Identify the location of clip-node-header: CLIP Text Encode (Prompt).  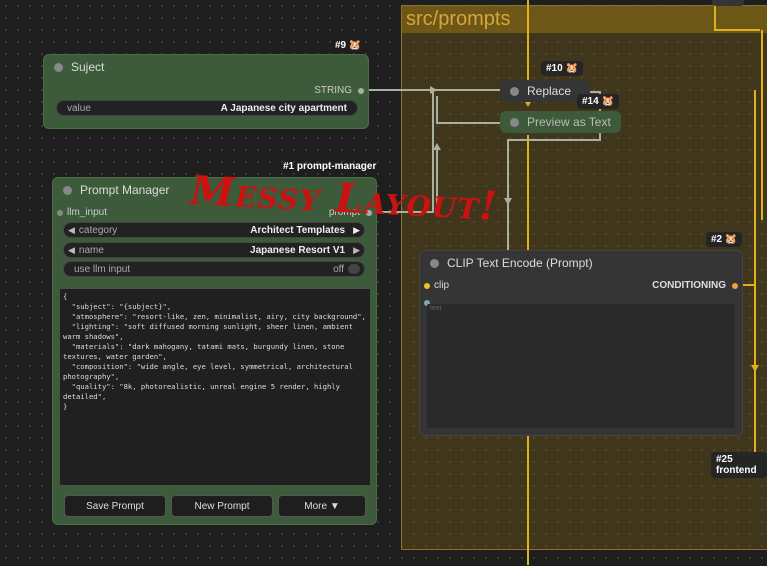
(581, 263).